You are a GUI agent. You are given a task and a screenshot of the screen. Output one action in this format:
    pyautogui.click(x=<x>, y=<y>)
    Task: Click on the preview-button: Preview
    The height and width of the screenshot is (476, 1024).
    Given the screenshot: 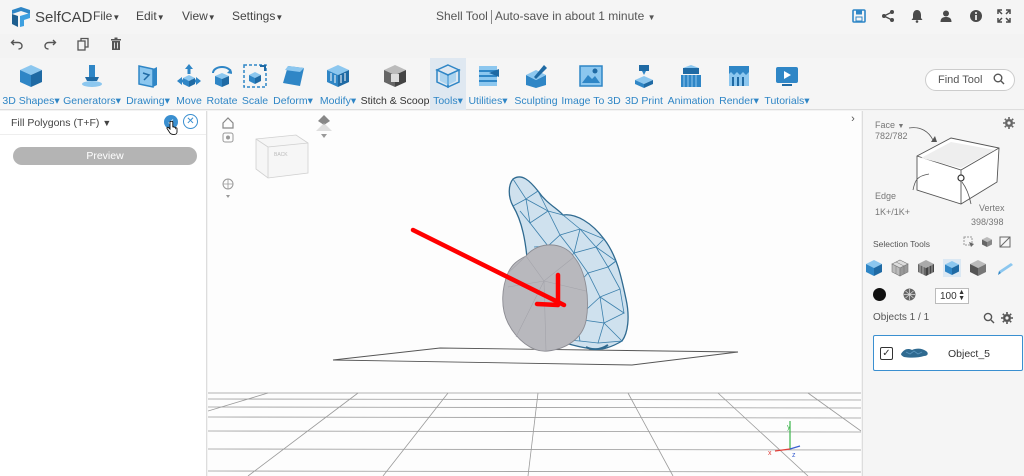 What is the action you would take?
    pyautogui.click(x=105, y=156)
    